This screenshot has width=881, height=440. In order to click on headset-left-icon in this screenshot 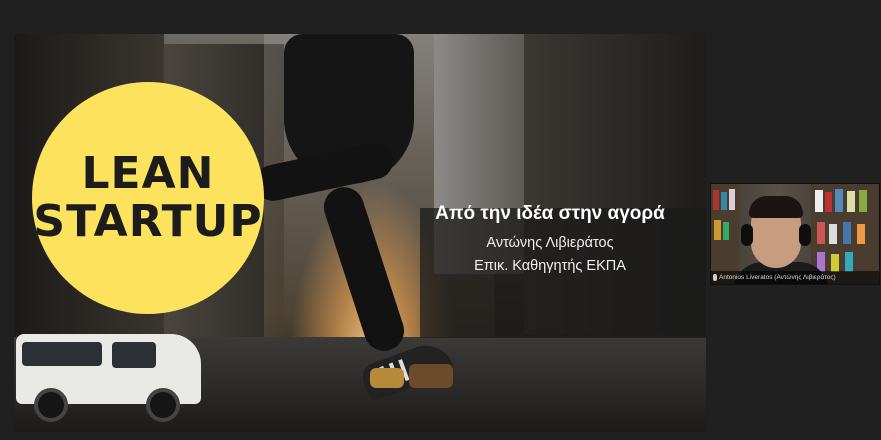, I will do `click(747, 235)`.